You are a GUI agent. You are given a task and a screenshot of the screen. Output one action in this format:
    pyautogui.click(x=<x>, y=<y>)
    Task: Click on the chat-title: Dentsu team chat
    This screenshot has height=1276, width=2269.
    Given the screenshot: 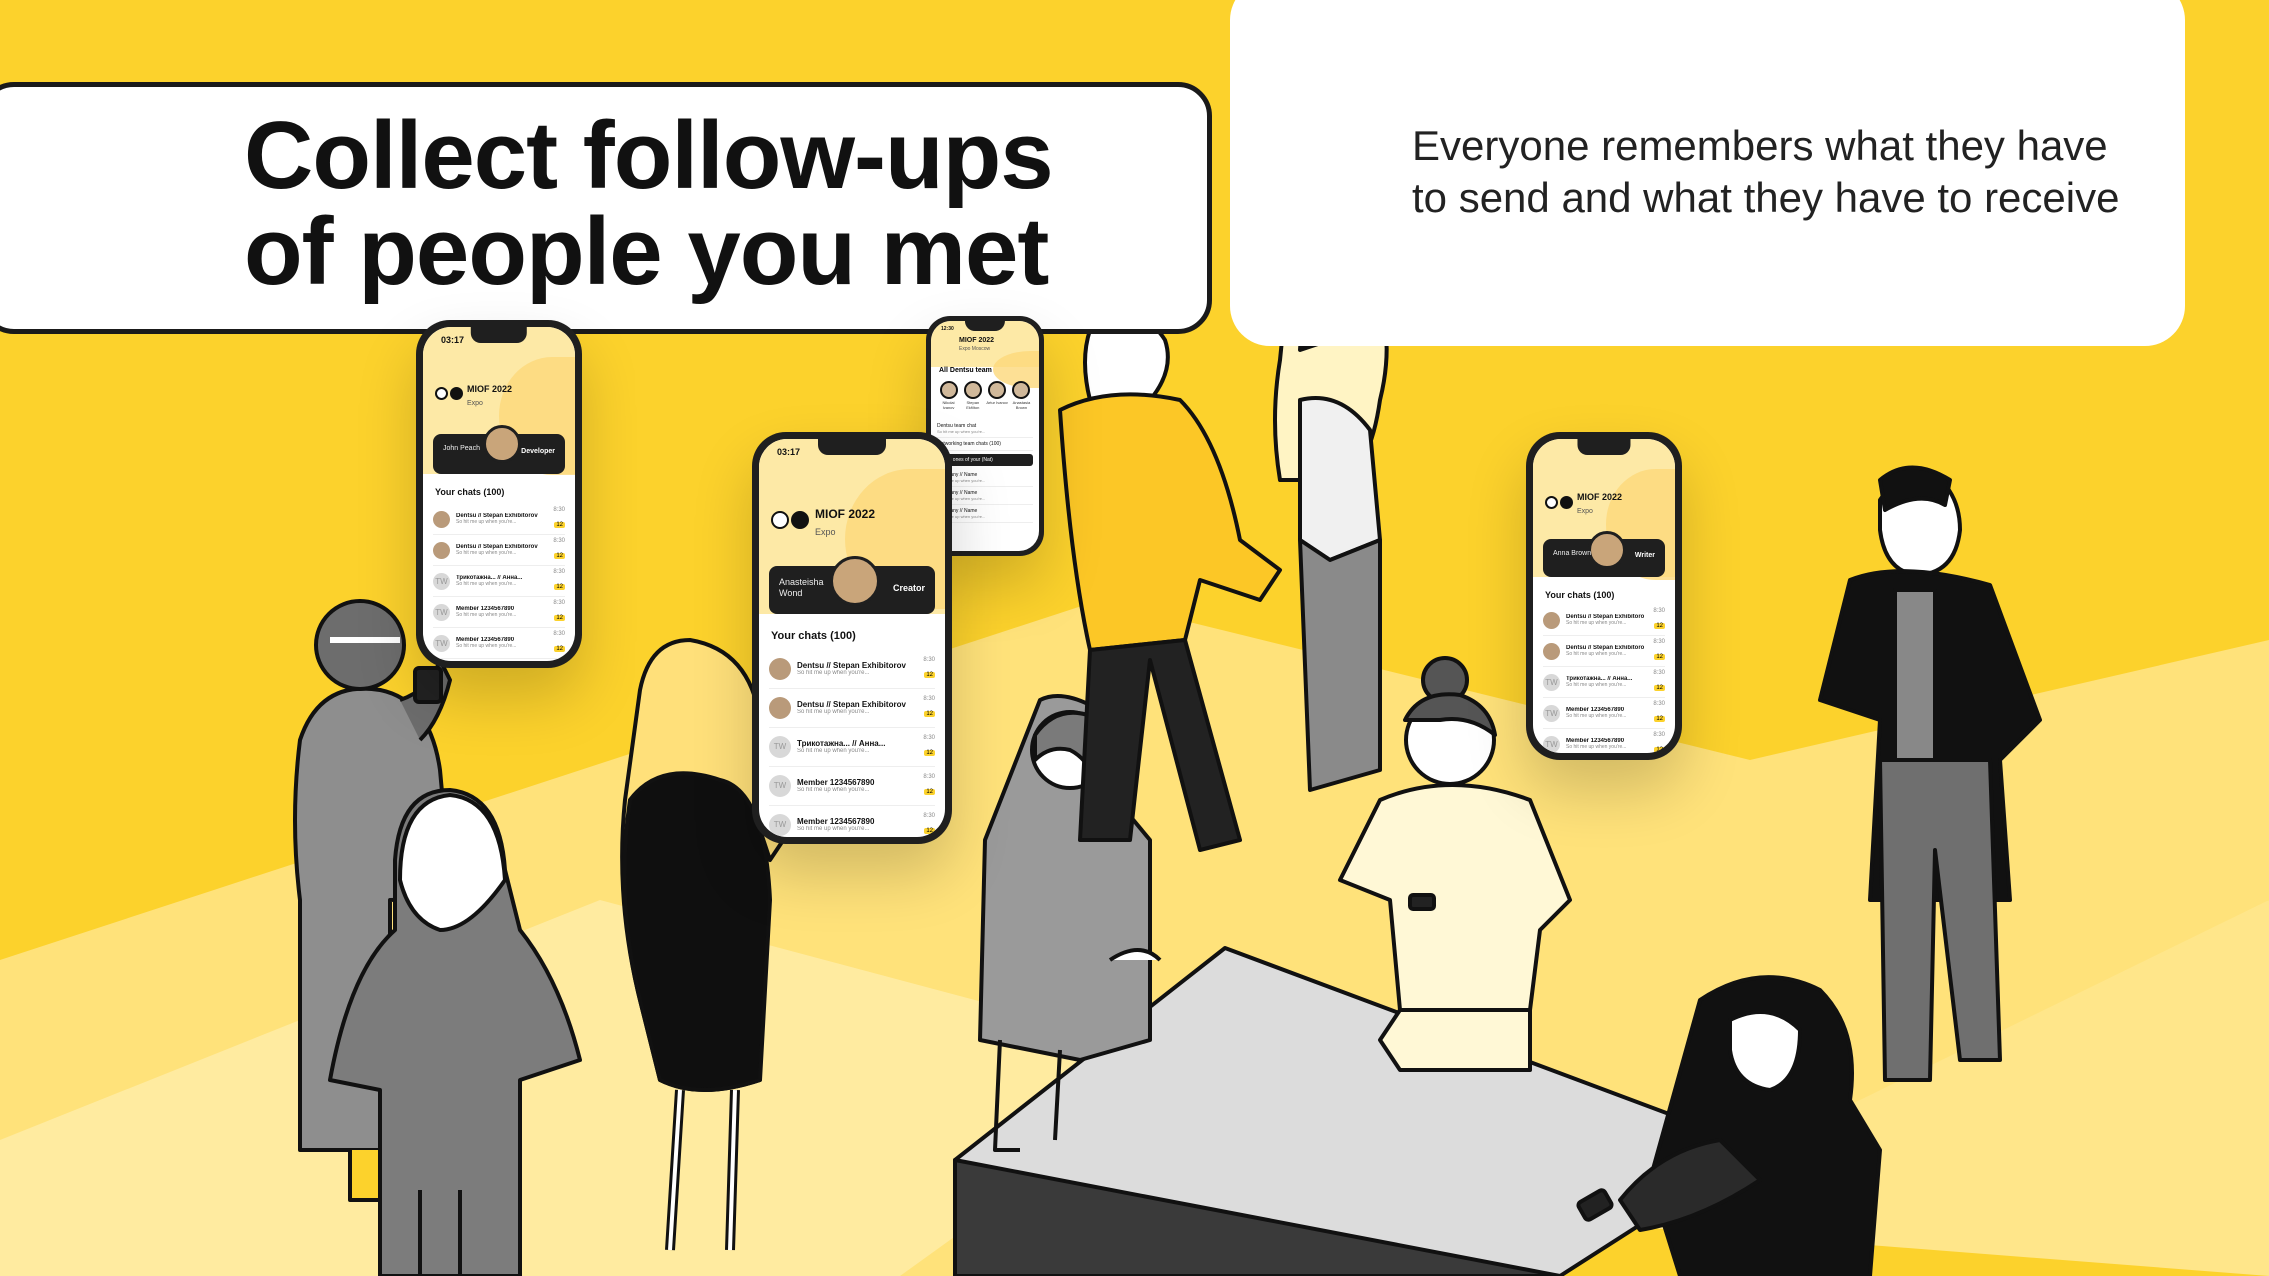 What is the action you would take?
    pyautogui.click(x=957, y=425)
    